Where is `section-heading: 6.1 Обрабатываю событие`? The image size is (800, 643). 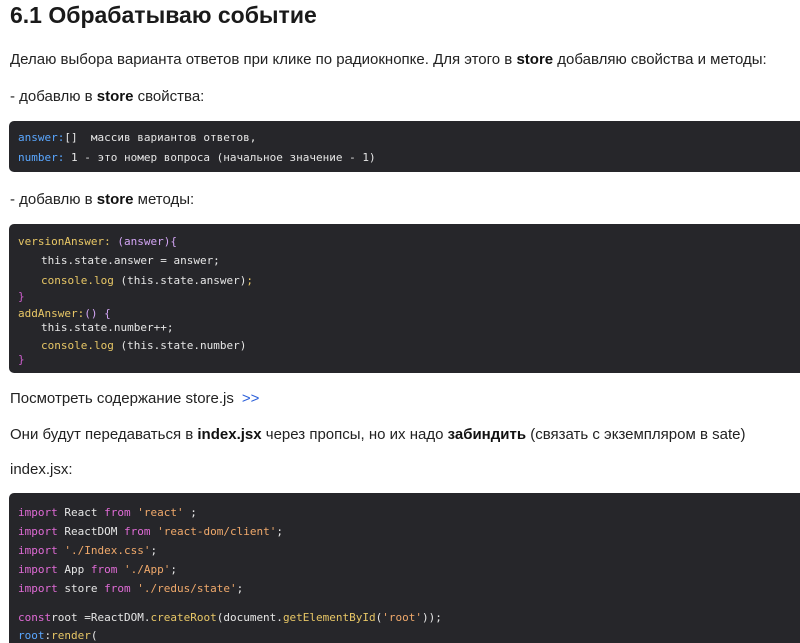
section-heading: 6.1 Обрабатываю событие is located at coordinates (163, 15).